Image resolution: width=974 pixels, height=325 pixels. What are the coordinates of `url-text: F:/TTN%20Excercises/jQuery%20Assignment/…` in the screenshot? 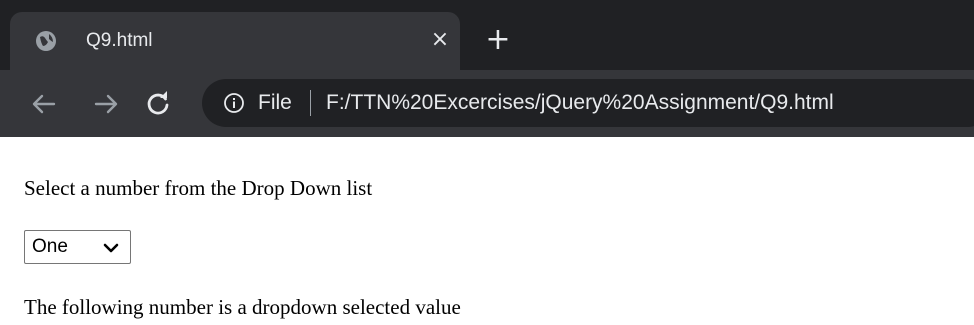 It's located at (580, 103).